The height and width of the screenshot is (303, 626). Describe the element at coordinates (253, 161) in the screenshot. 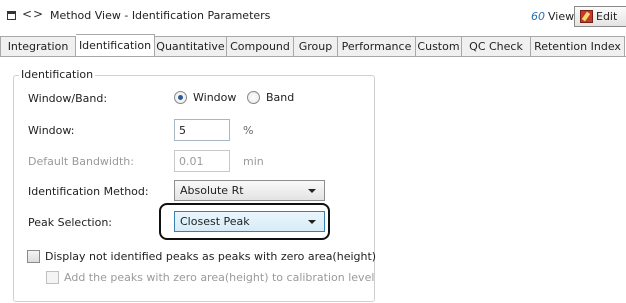

I see `default-bandwidth-unit: min` at that location.